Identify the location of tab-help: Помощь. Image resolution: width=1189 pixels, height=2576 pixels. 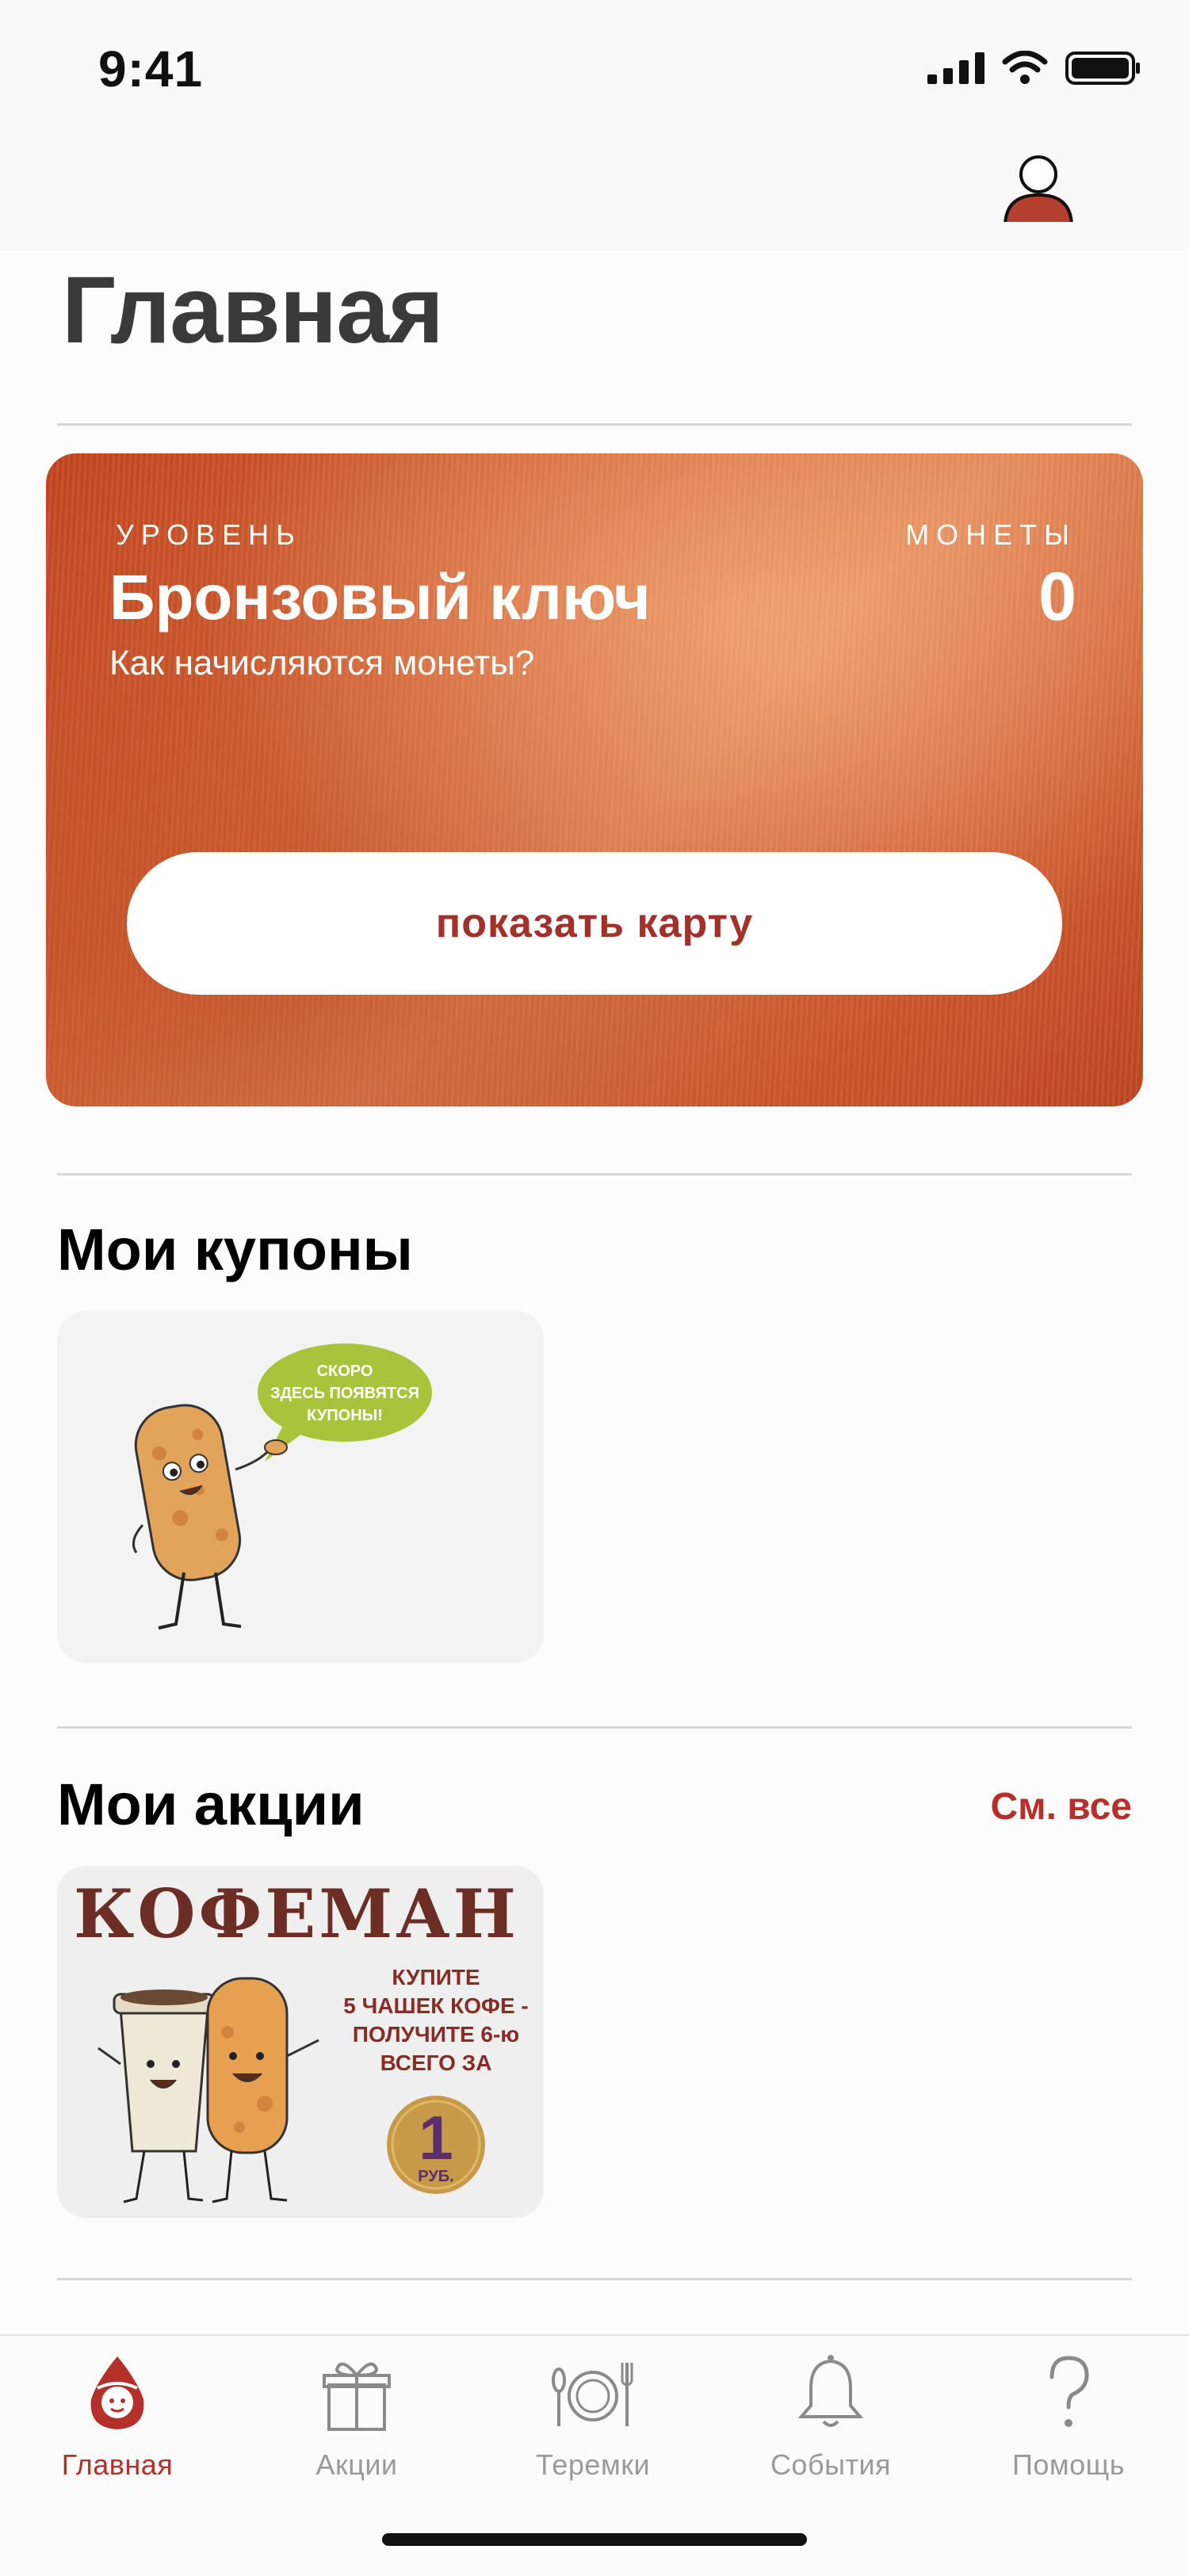
(1068, 2416).